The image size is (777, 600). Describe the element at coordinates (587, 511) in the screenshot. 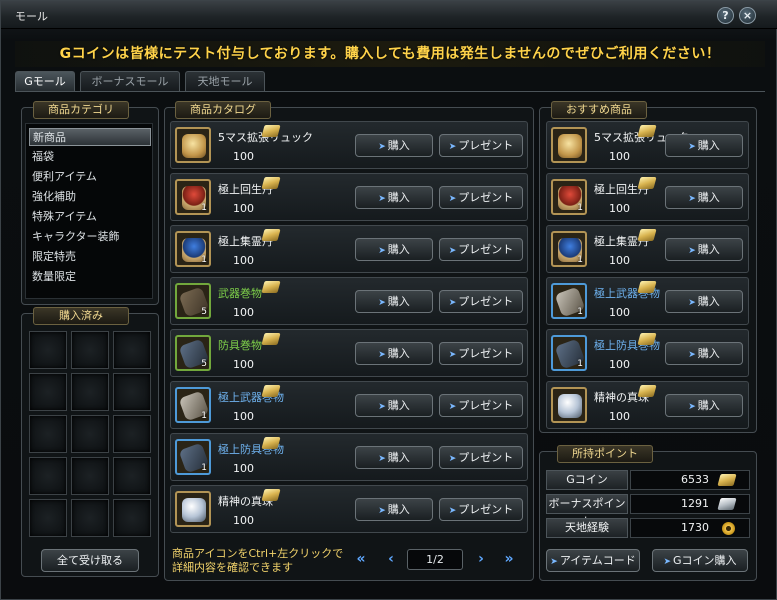

I see `points-label: ボーナスポイント` at that location.